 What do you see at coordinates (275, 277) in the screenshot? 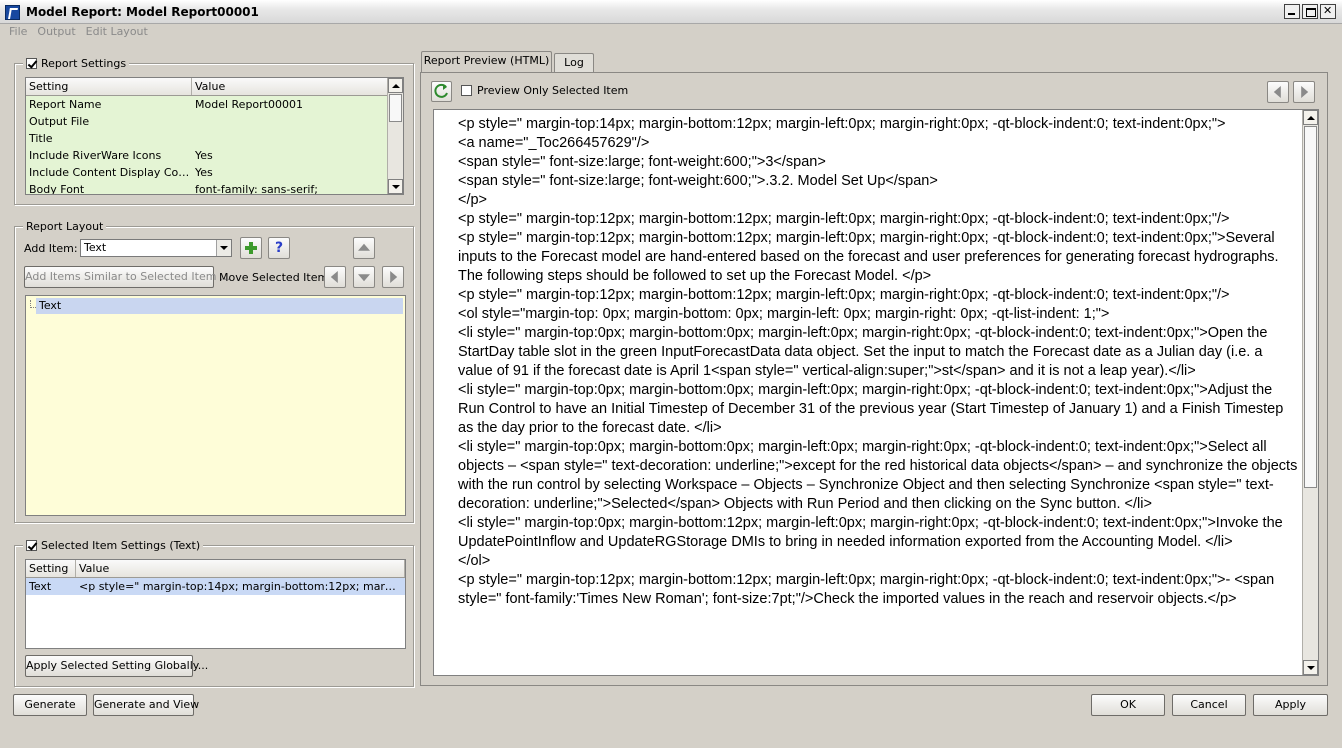
I see `move-selected-item-label: Move Selected Item:` at bounding box center [275, 277].